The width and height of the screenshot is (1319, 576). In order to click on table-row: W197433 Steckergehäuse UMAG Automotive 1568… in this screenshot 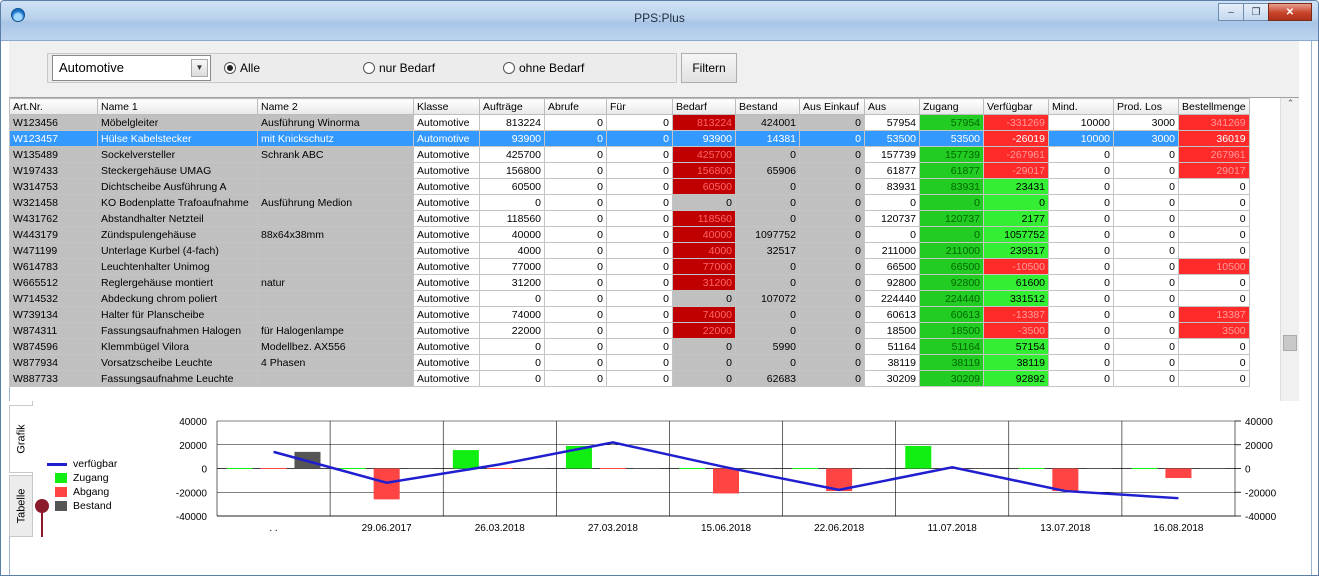, I will do `click(629, 170)`.